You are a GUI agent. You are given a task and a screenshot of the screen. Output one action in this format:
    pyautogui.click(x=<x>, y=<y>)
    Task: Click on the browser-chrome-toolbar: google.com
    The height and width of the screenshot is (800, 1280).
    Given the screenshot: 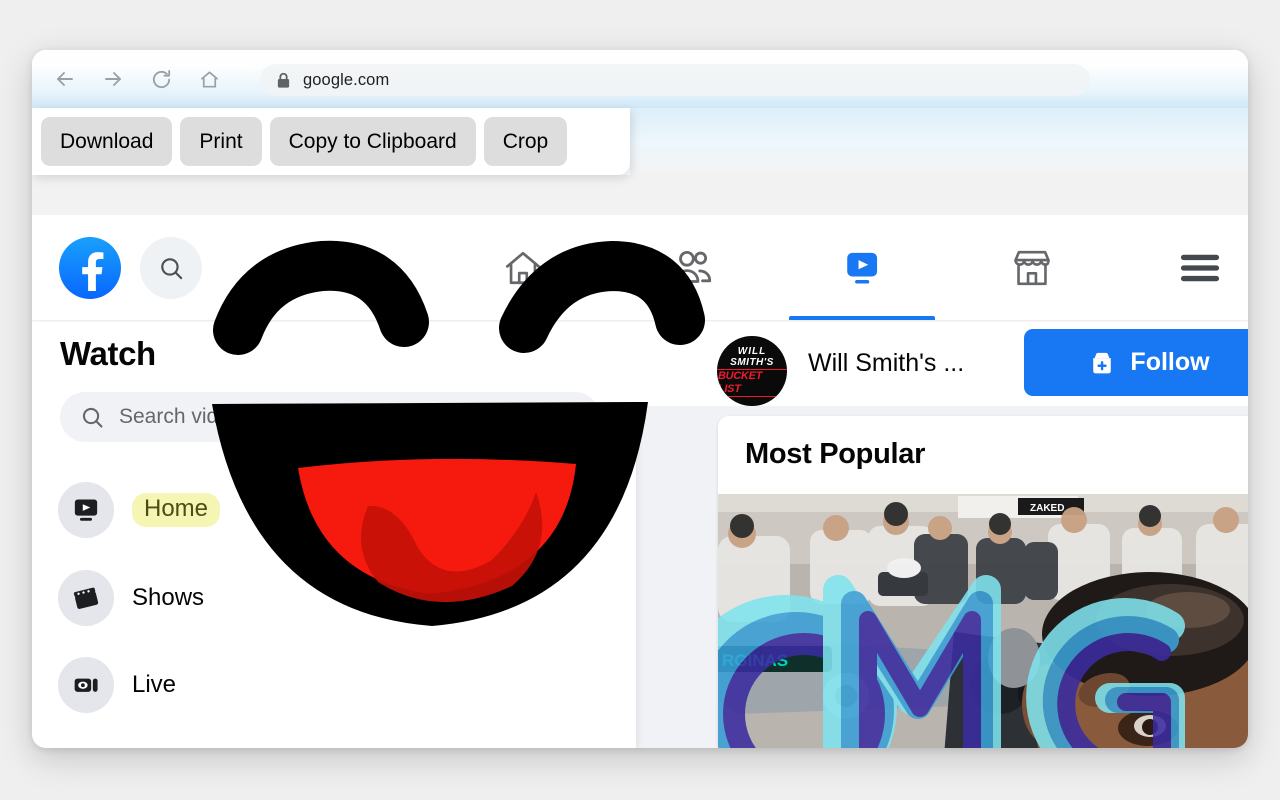 What is the action you would take?
    pyautogui.click(x=640, y=95)
    